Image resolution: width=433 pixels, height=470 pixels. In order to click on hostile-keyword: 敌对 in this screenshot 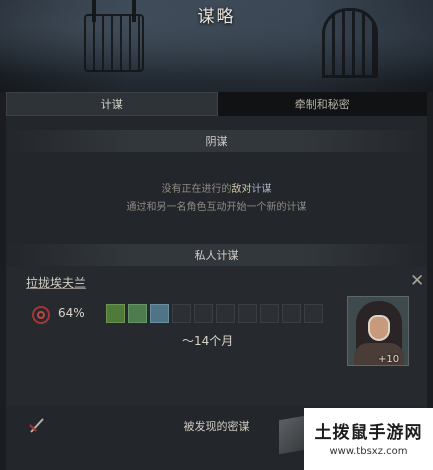, I will do `click(242, 189)`.